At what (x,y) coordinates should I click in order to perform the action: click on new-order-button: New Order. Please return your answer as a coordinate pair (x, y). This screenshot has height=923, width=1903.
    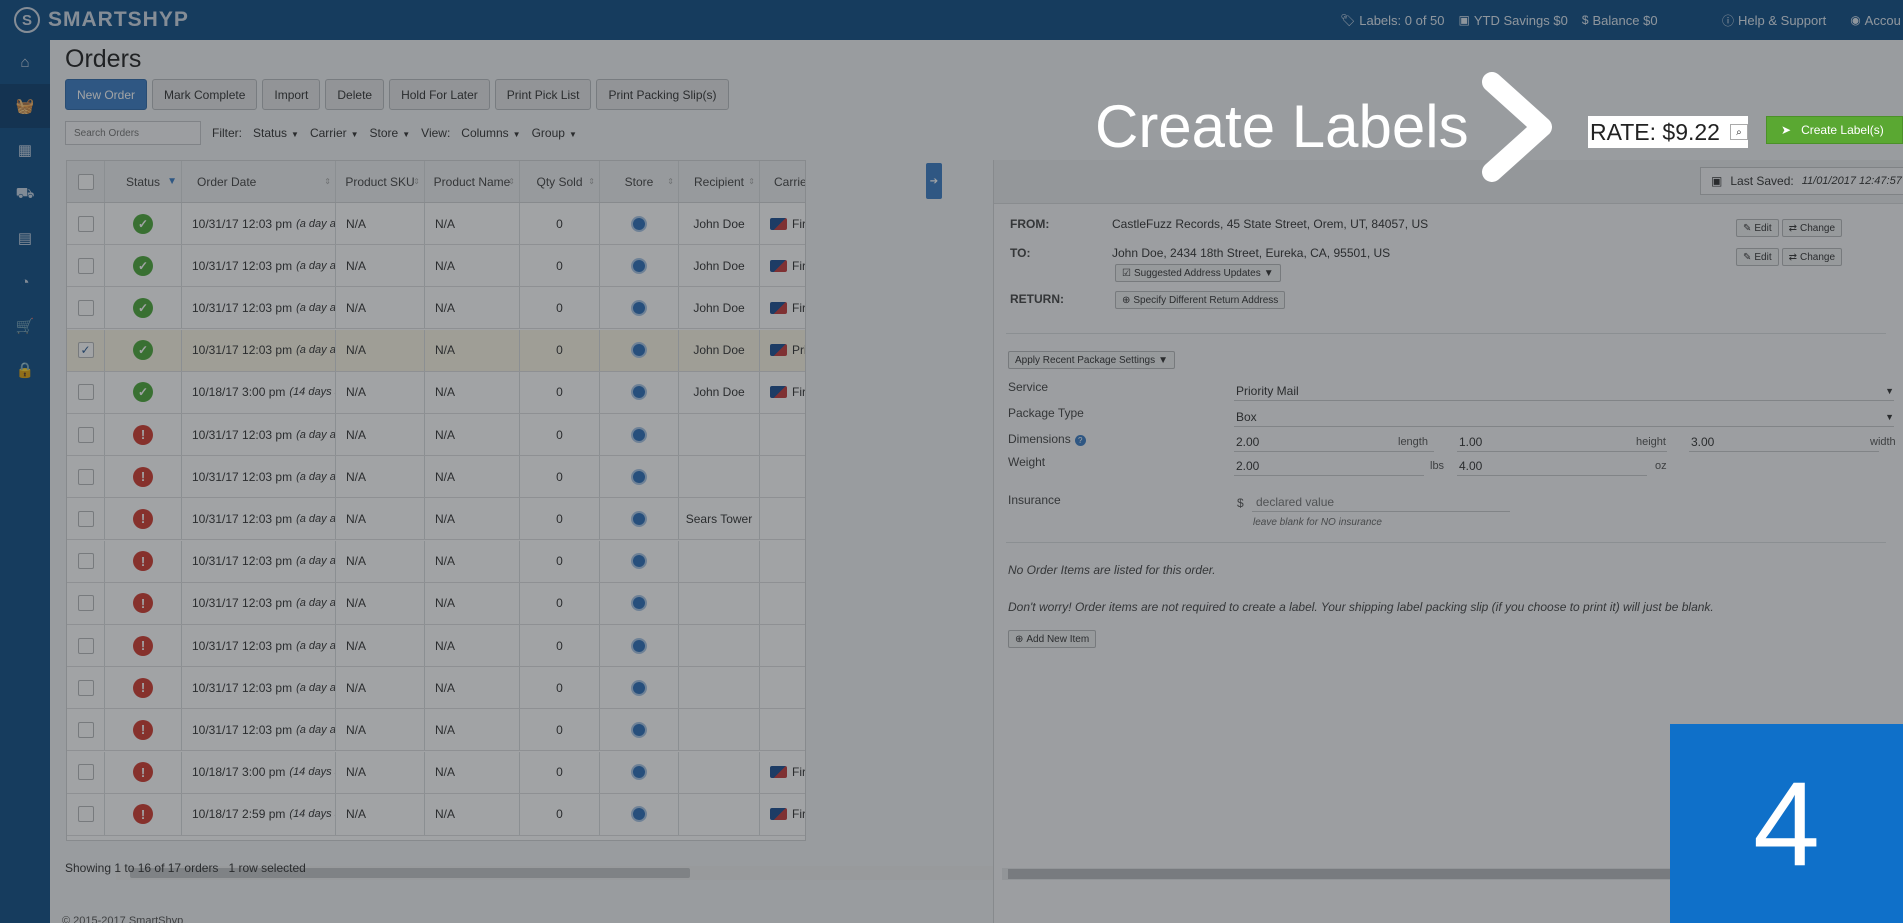
    Looking at the image, I should click on (106, 94).